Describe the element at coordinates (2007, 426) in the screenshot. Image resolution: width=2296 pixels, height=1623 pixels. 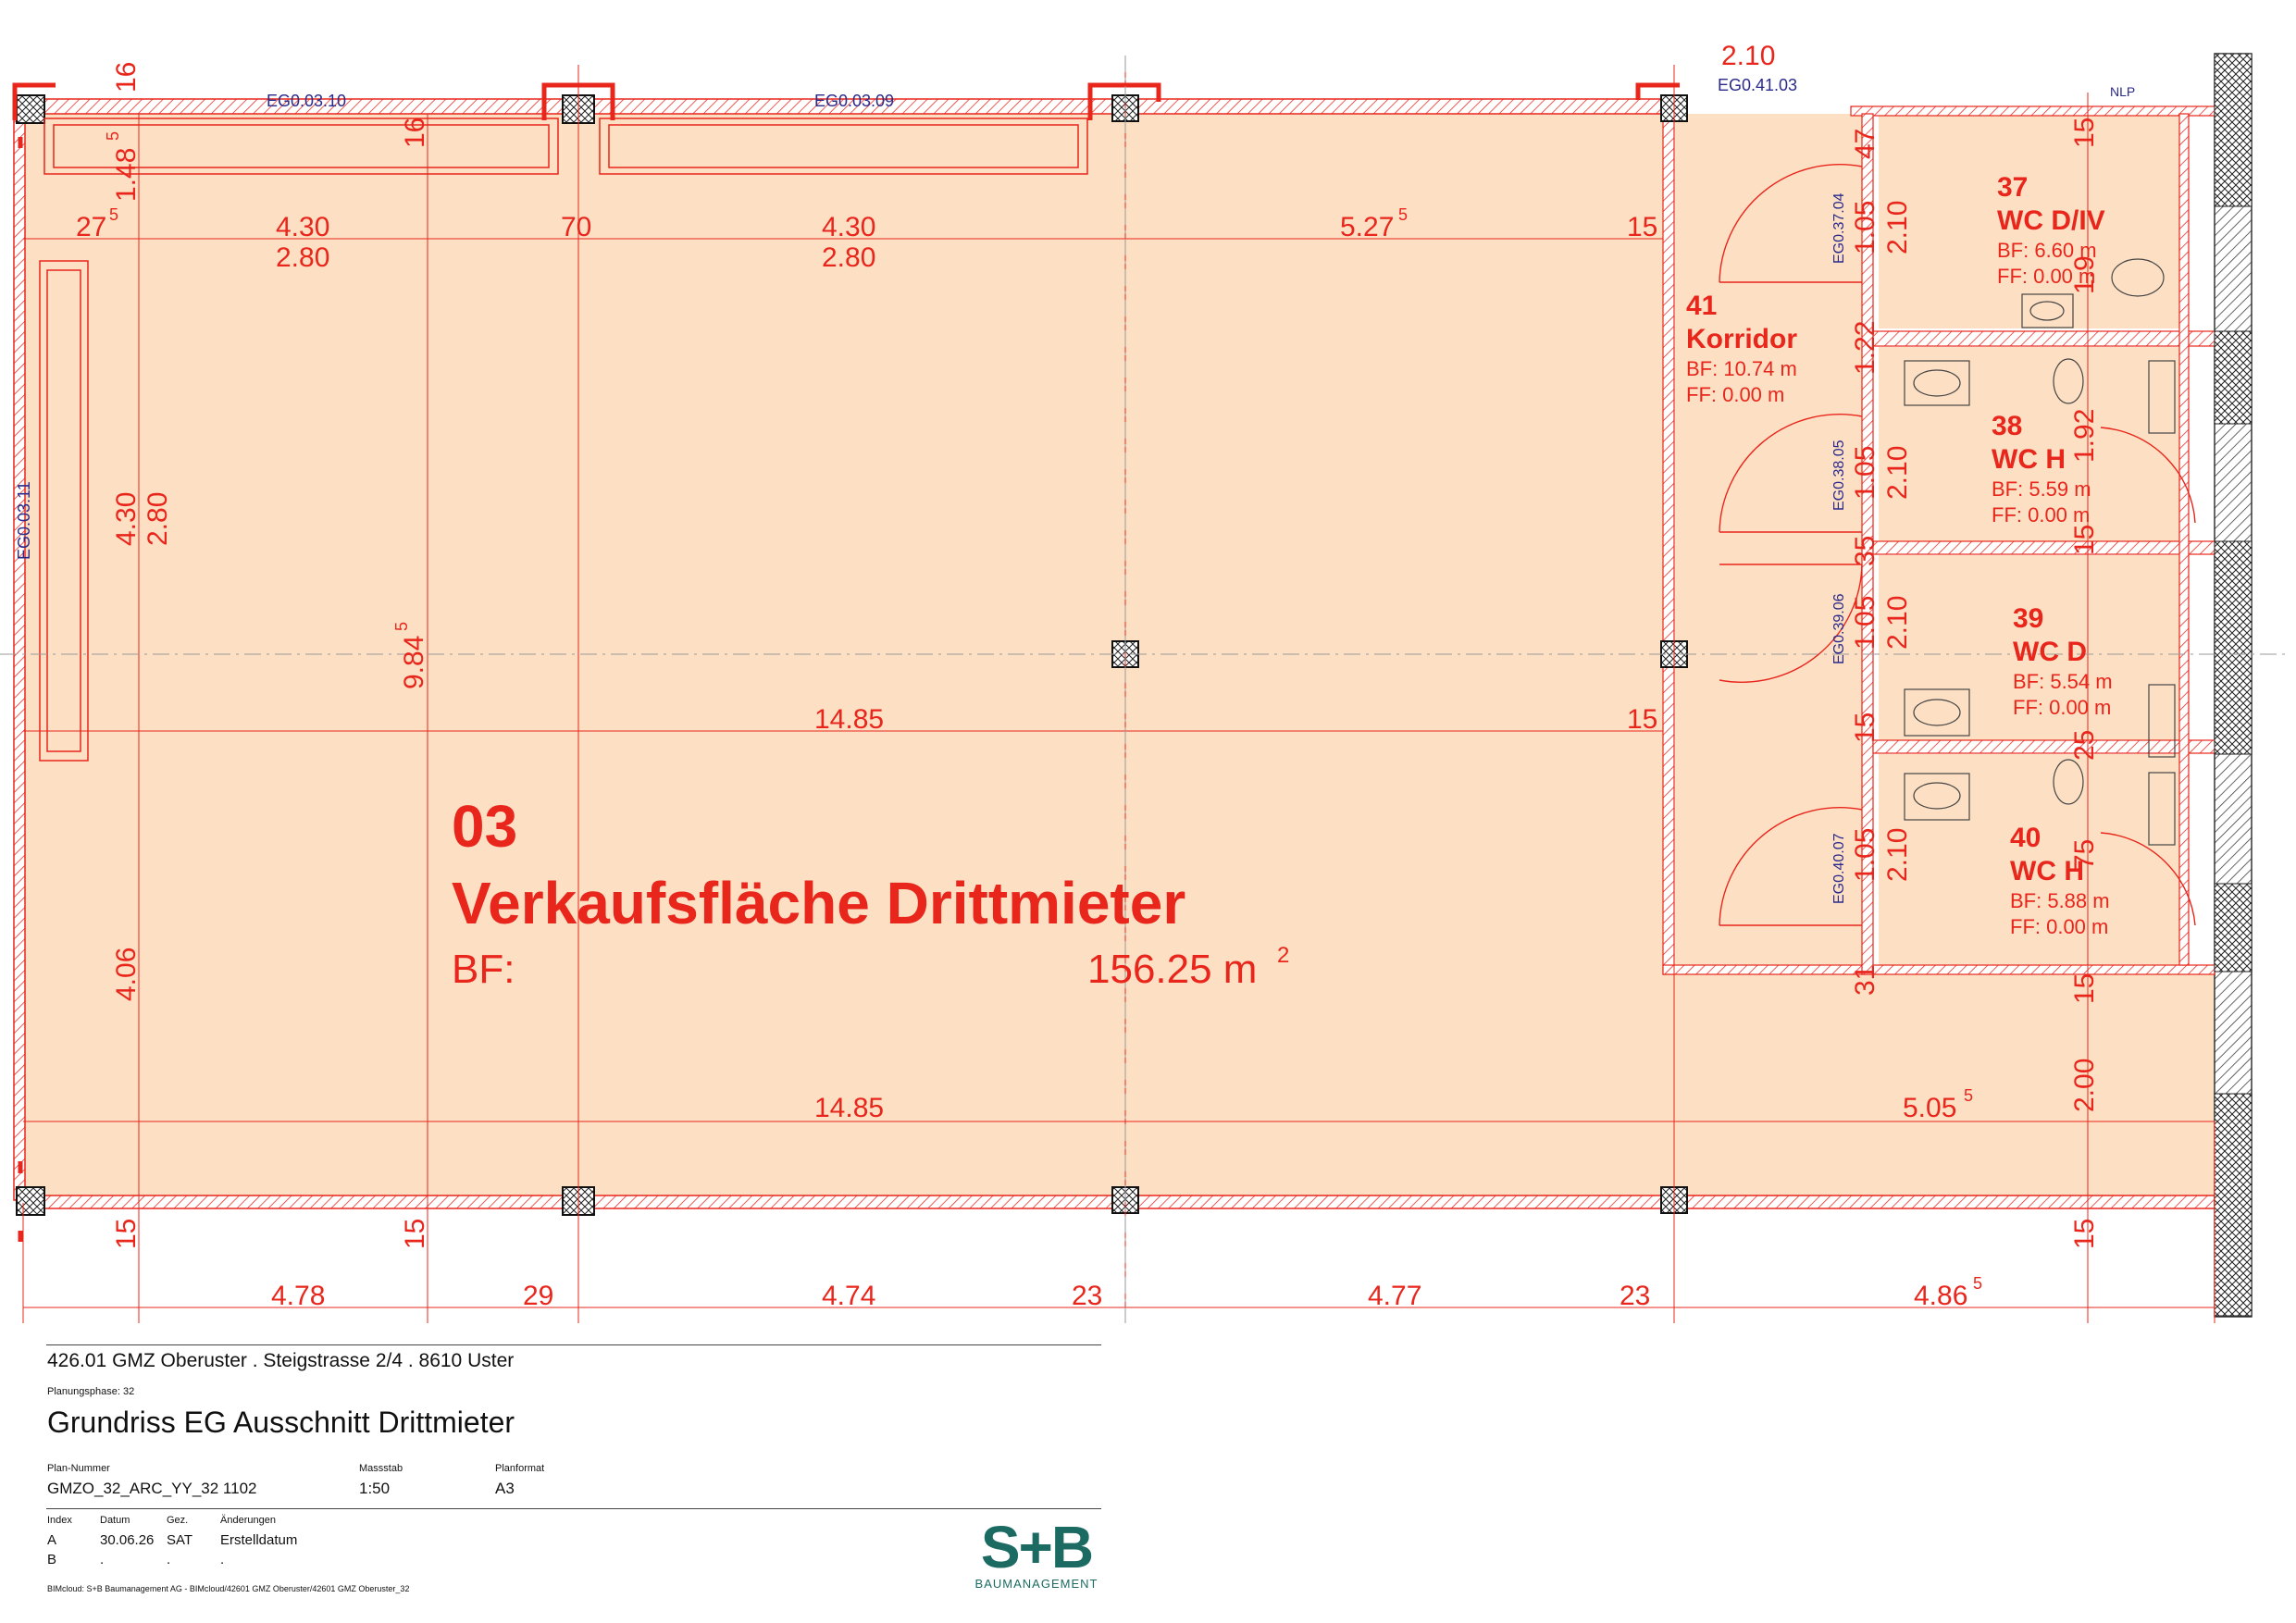
I see `room-number-38: 38` at that location.